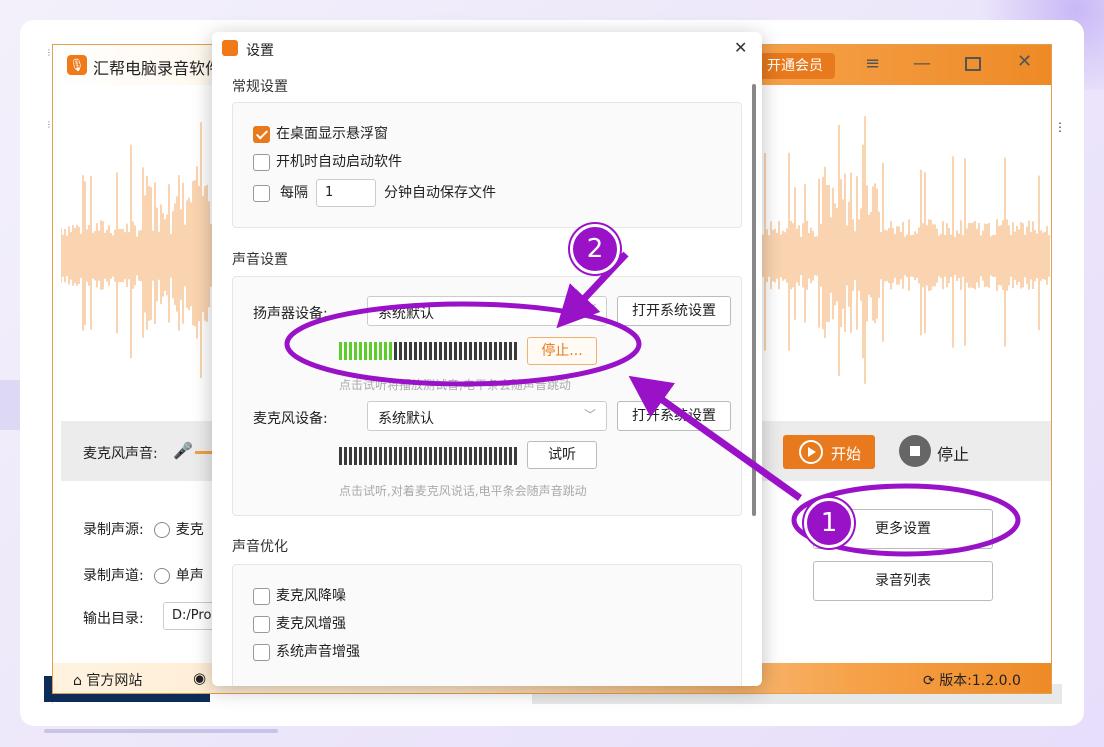 The image size is (1104, 747). What do you see at coordinates (487, 416) in the screenshot?
I see `mic-device-select: 系统默认 ﹀` at bounding box center [487, 416].